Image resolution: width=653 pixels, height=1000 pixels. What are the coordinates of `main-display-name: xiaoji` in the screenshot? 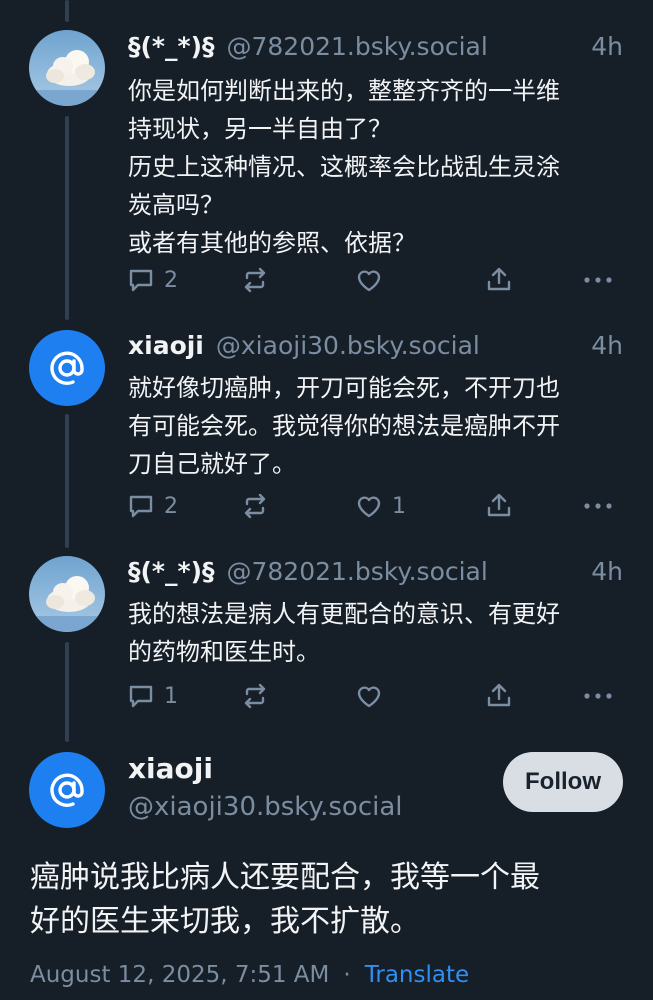 It's located at (170, 768).